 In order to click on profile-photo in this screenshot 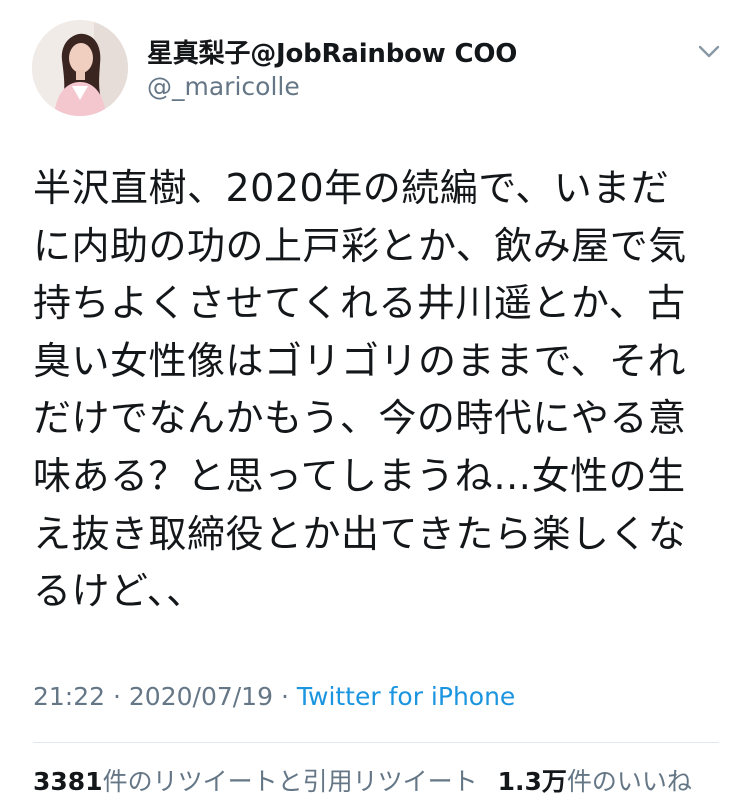, I will do `click(80, 68)`.